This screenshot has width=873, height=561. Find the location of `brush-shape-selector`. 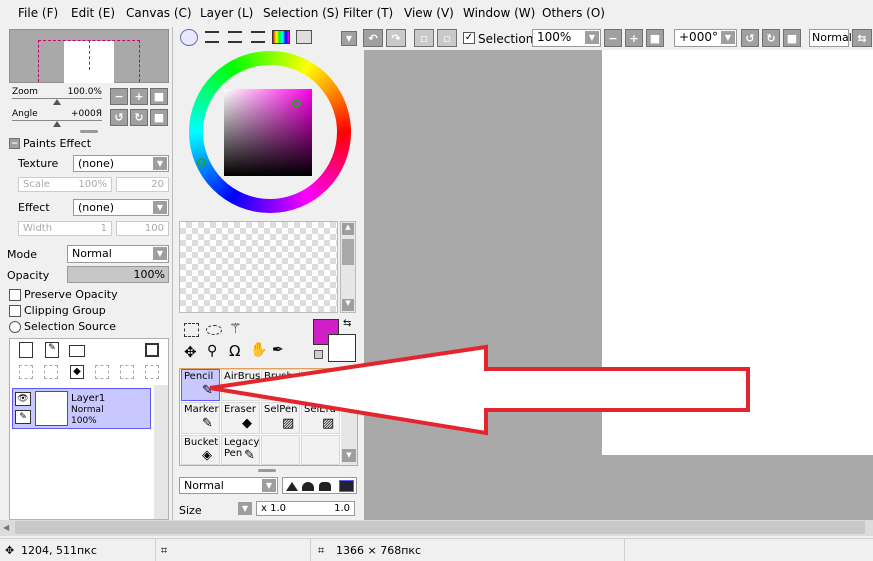

brush-shape-selector is located at coordinates (319, 485).